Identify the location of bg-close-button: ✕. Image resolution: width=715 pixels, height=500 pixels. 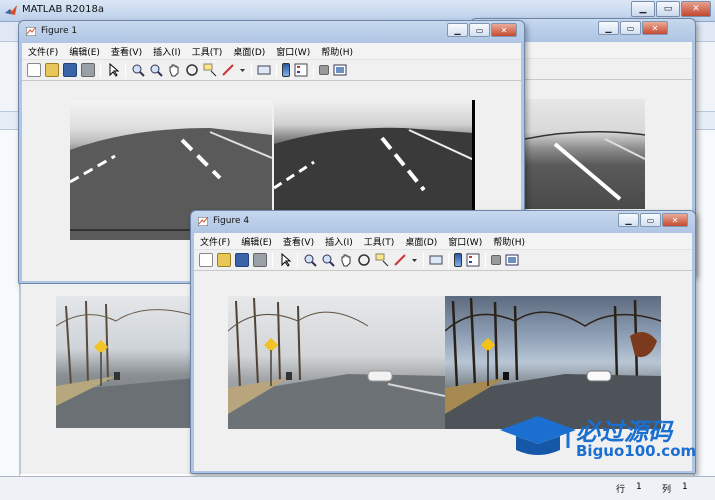
(655, 28).